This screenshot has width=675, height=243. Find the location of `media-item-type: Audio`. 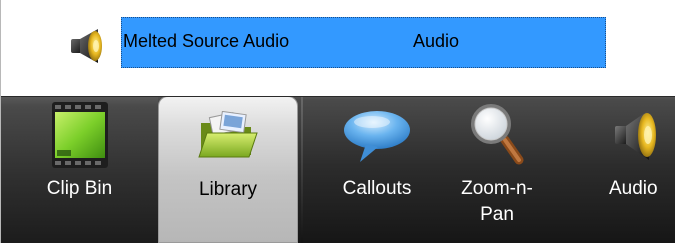

media-item-type: Audio is located at coordinates (436, 41).